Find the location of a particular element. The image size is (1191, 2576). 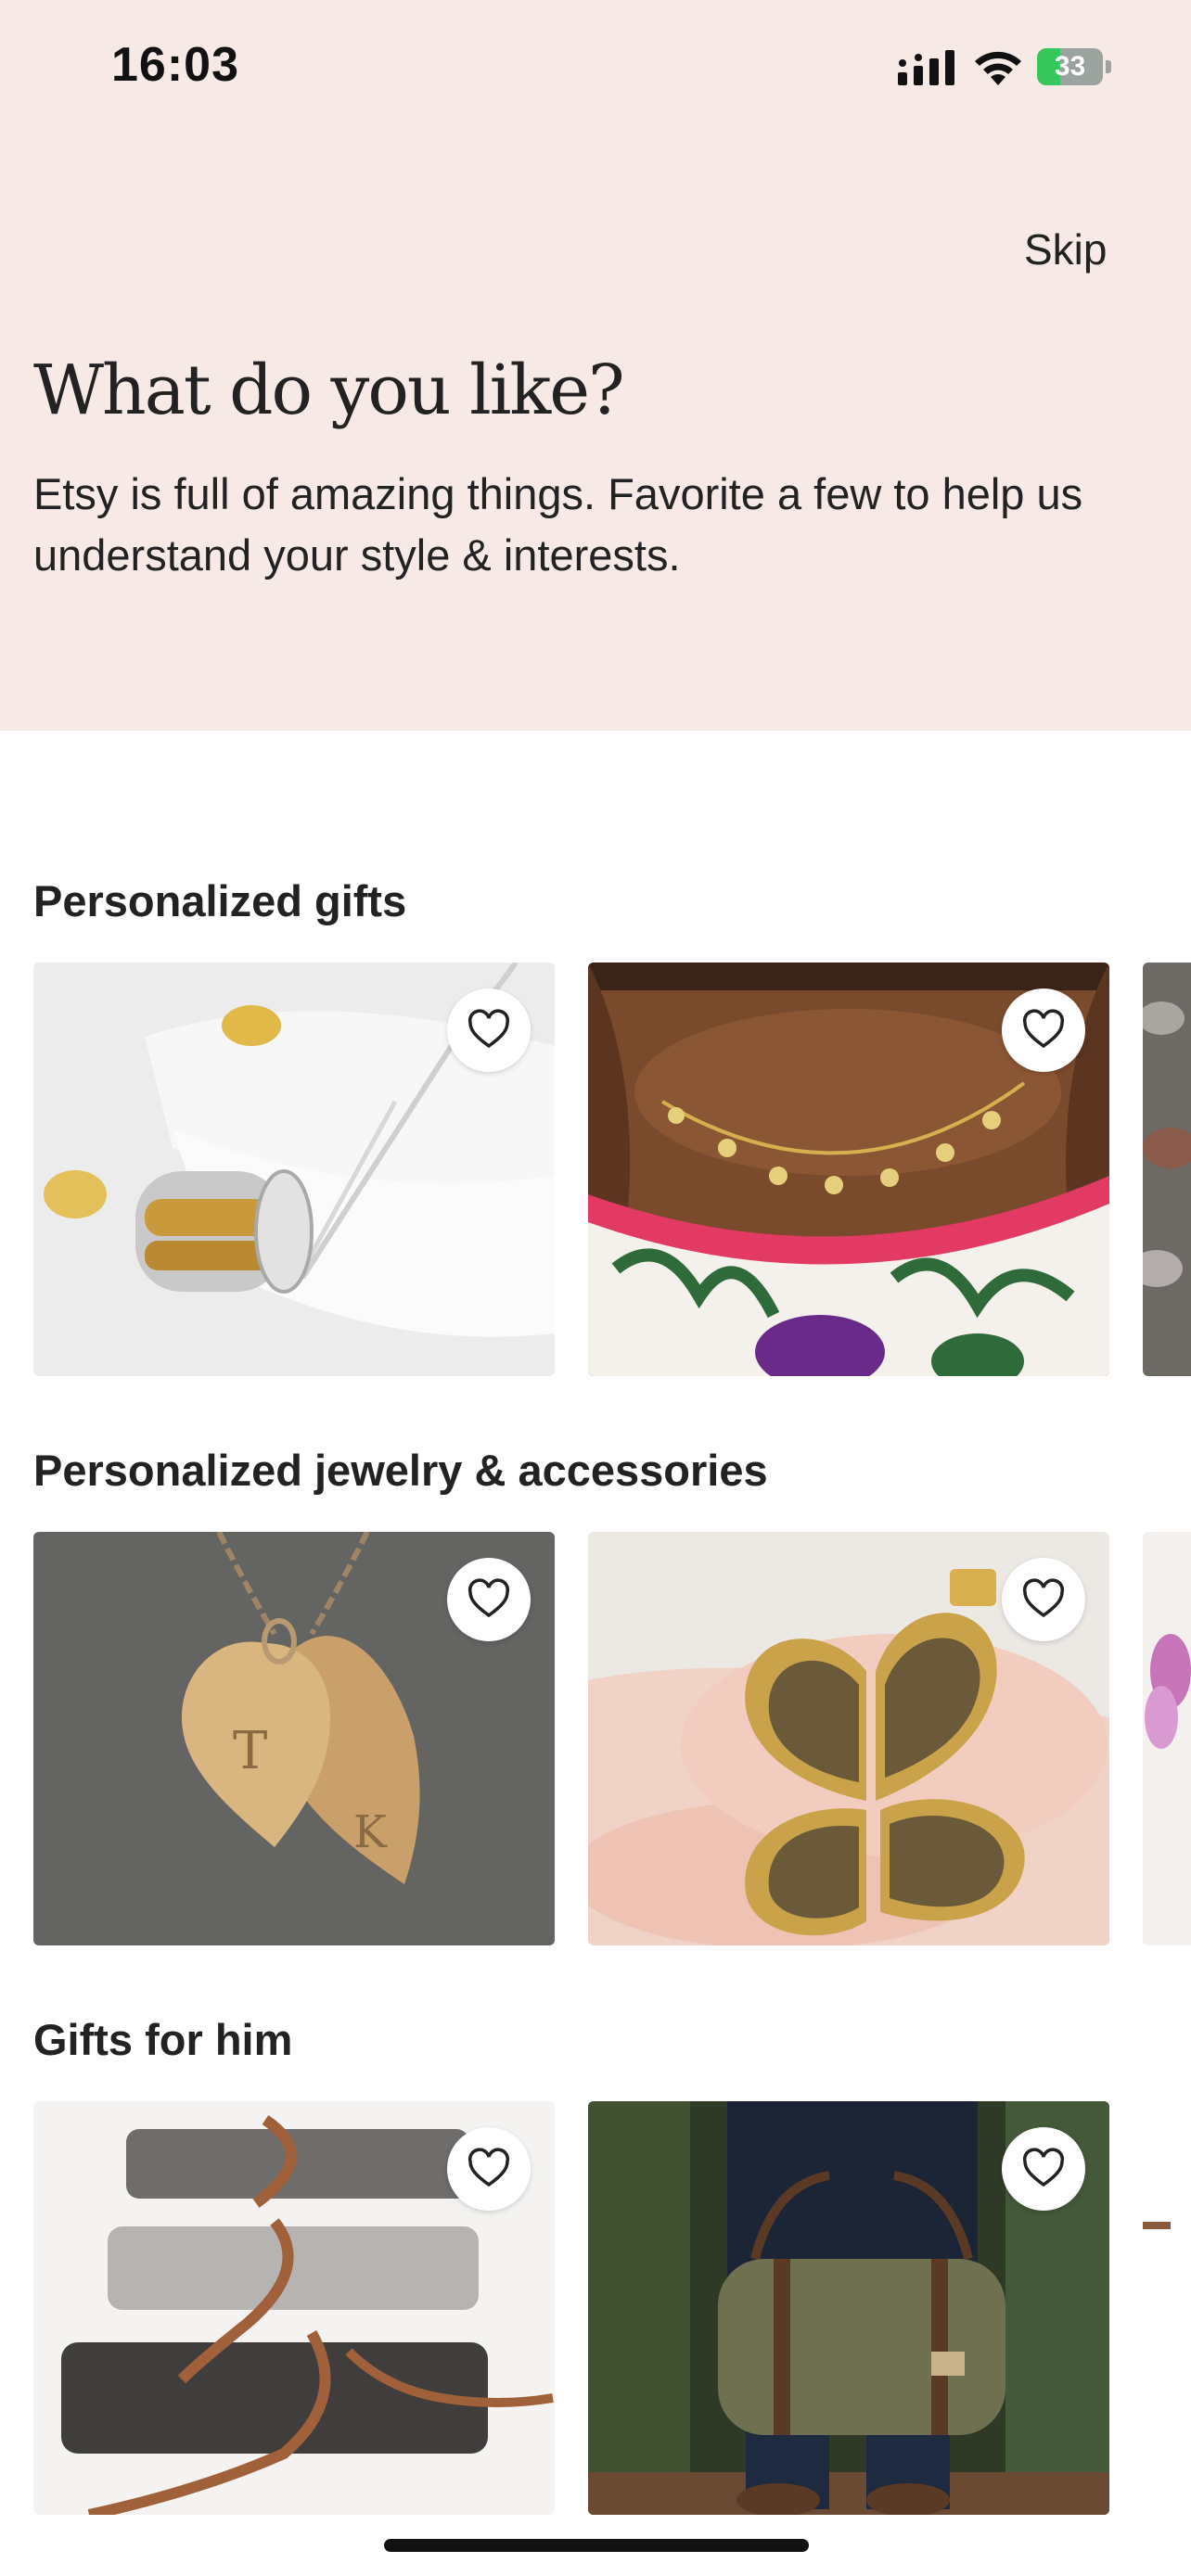

section-title-personalized-jewelry: Personalized jewelry & accessories is located at coordinates (400, 1471).